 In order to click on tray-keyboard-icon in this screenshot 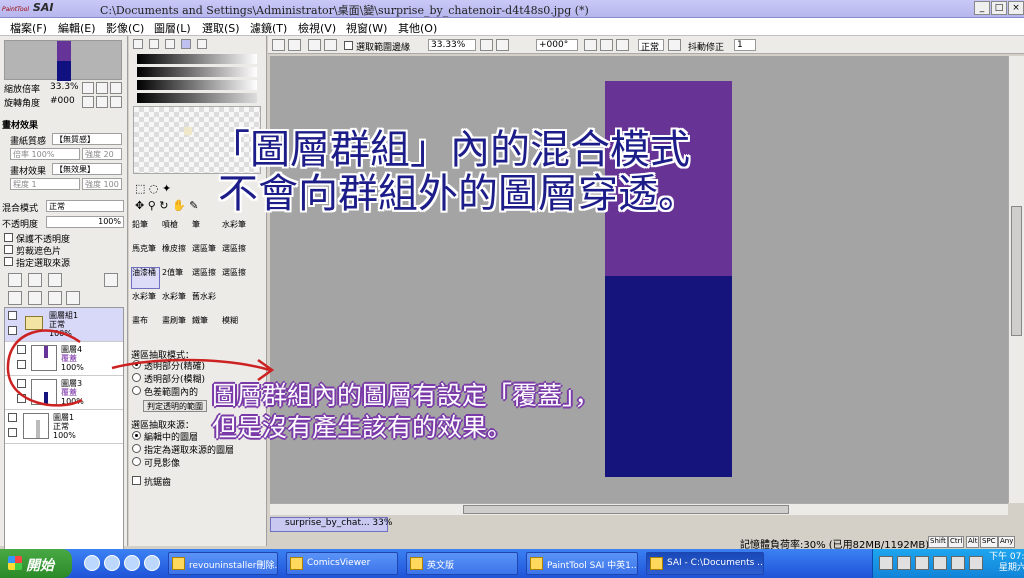, I will do `click(886, 563)`.